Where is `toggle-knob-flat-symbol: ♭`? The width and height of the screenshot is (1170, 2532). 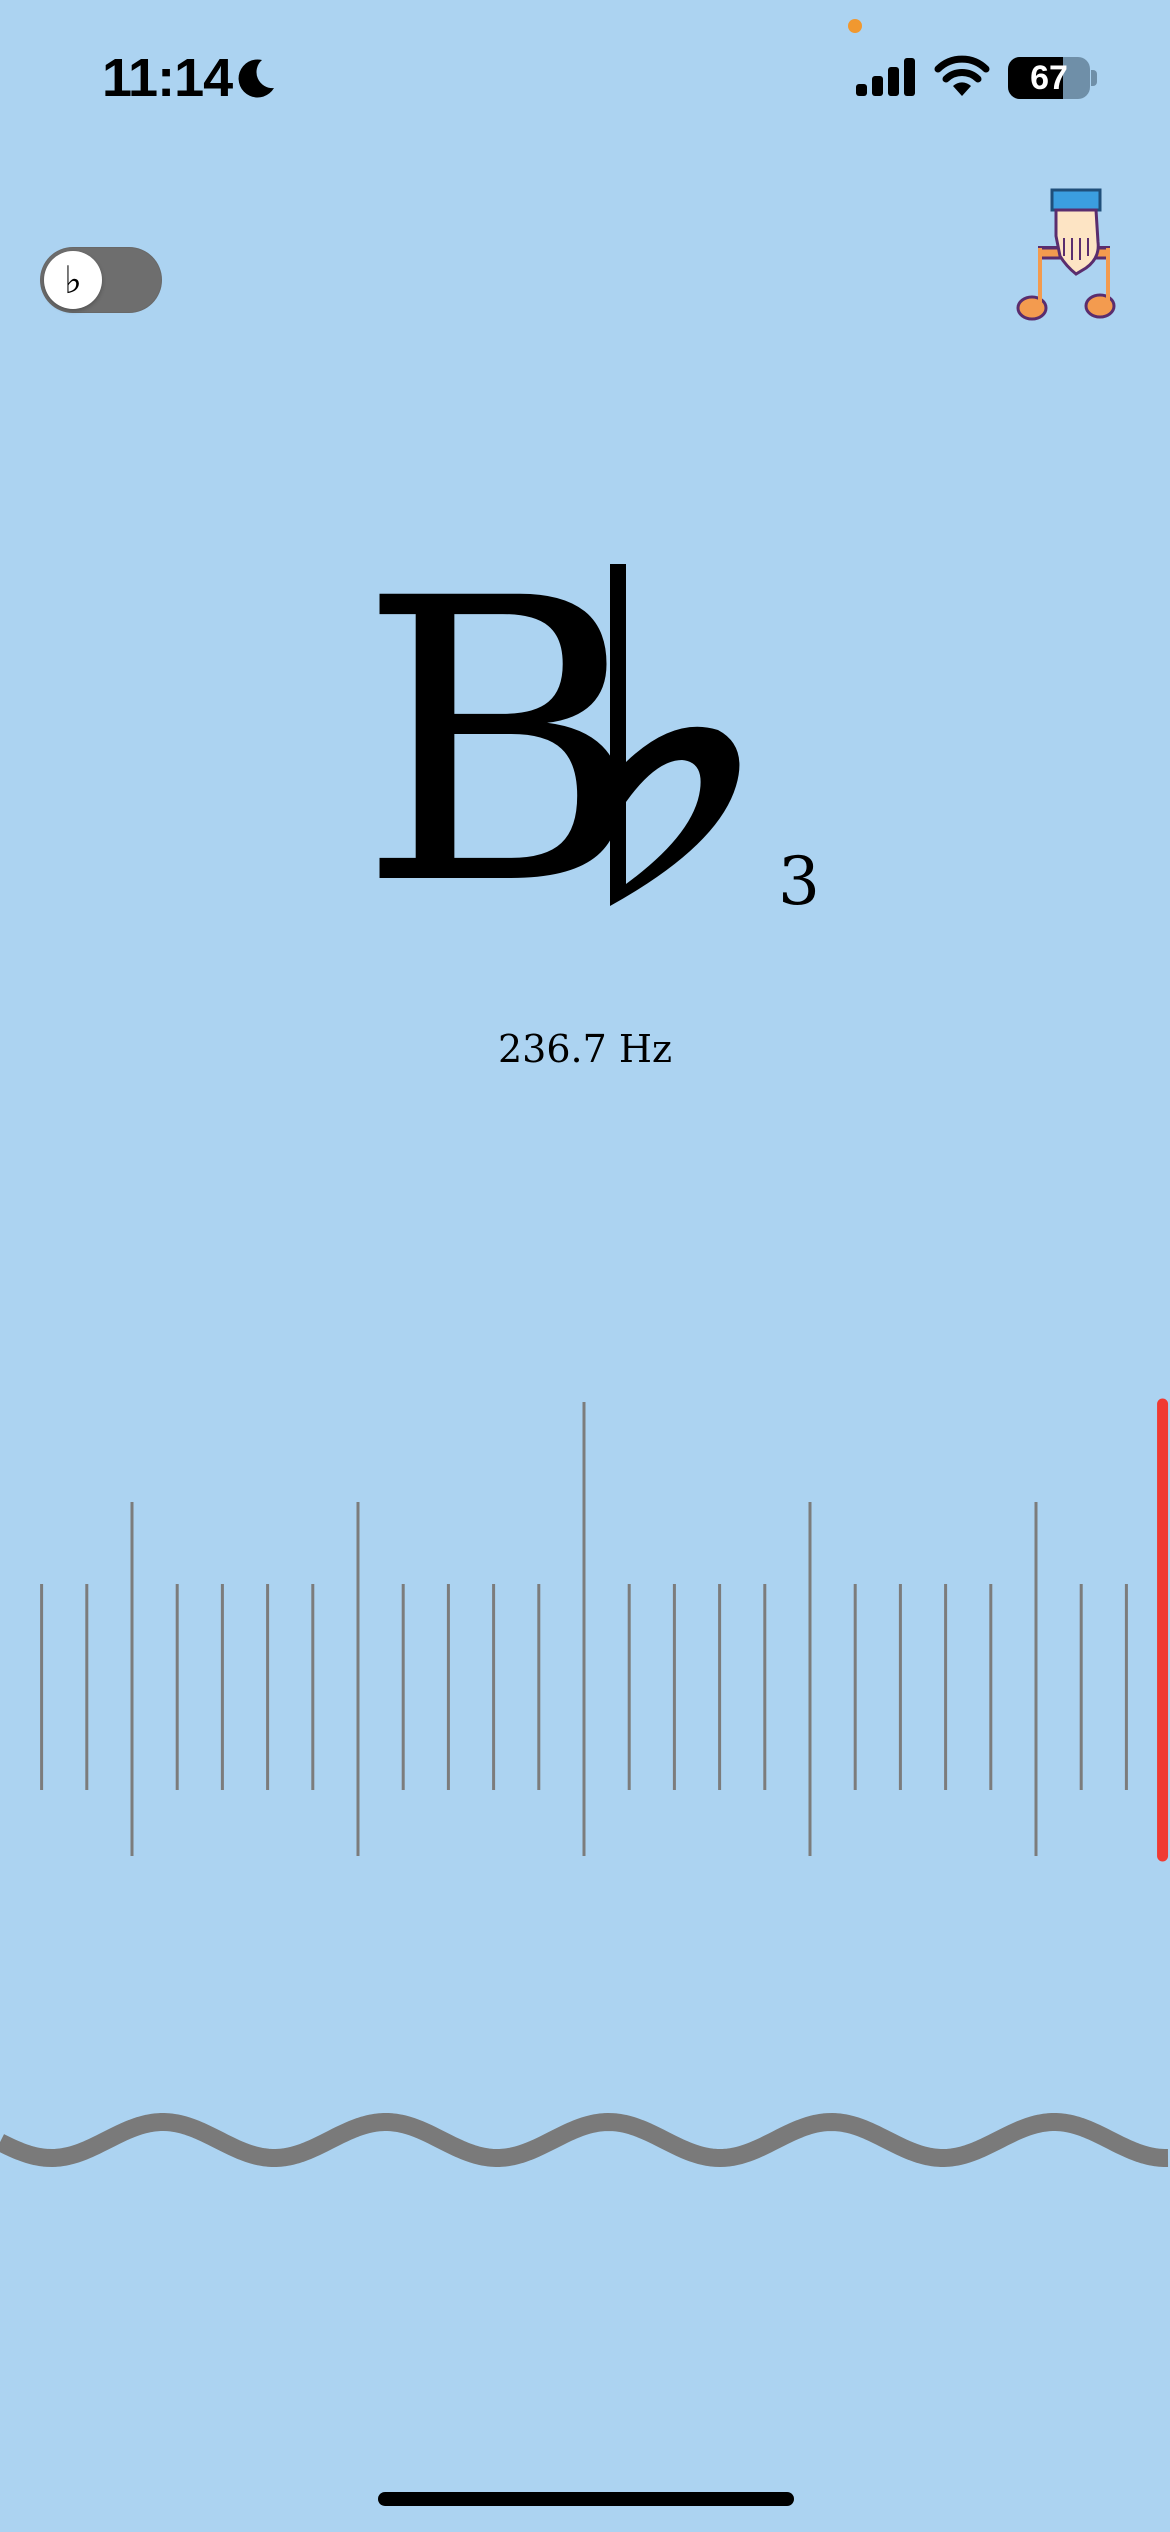 toggle-knob-flat-symbol: ♭ is located at coordinates (73, 280).